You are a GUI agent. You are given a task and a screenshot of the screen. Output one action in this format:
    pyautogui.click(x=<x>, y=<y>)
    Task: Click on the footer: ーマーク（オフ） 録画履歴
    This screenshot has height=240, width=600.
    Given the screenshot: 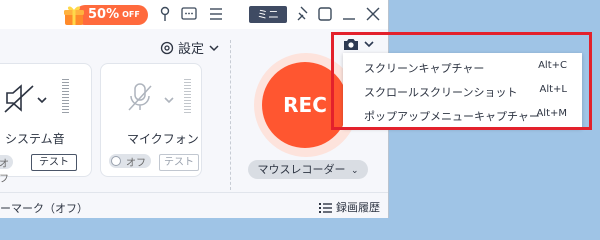 What is the action you would take?
    pyautogui.click(x=194, y=205)
    